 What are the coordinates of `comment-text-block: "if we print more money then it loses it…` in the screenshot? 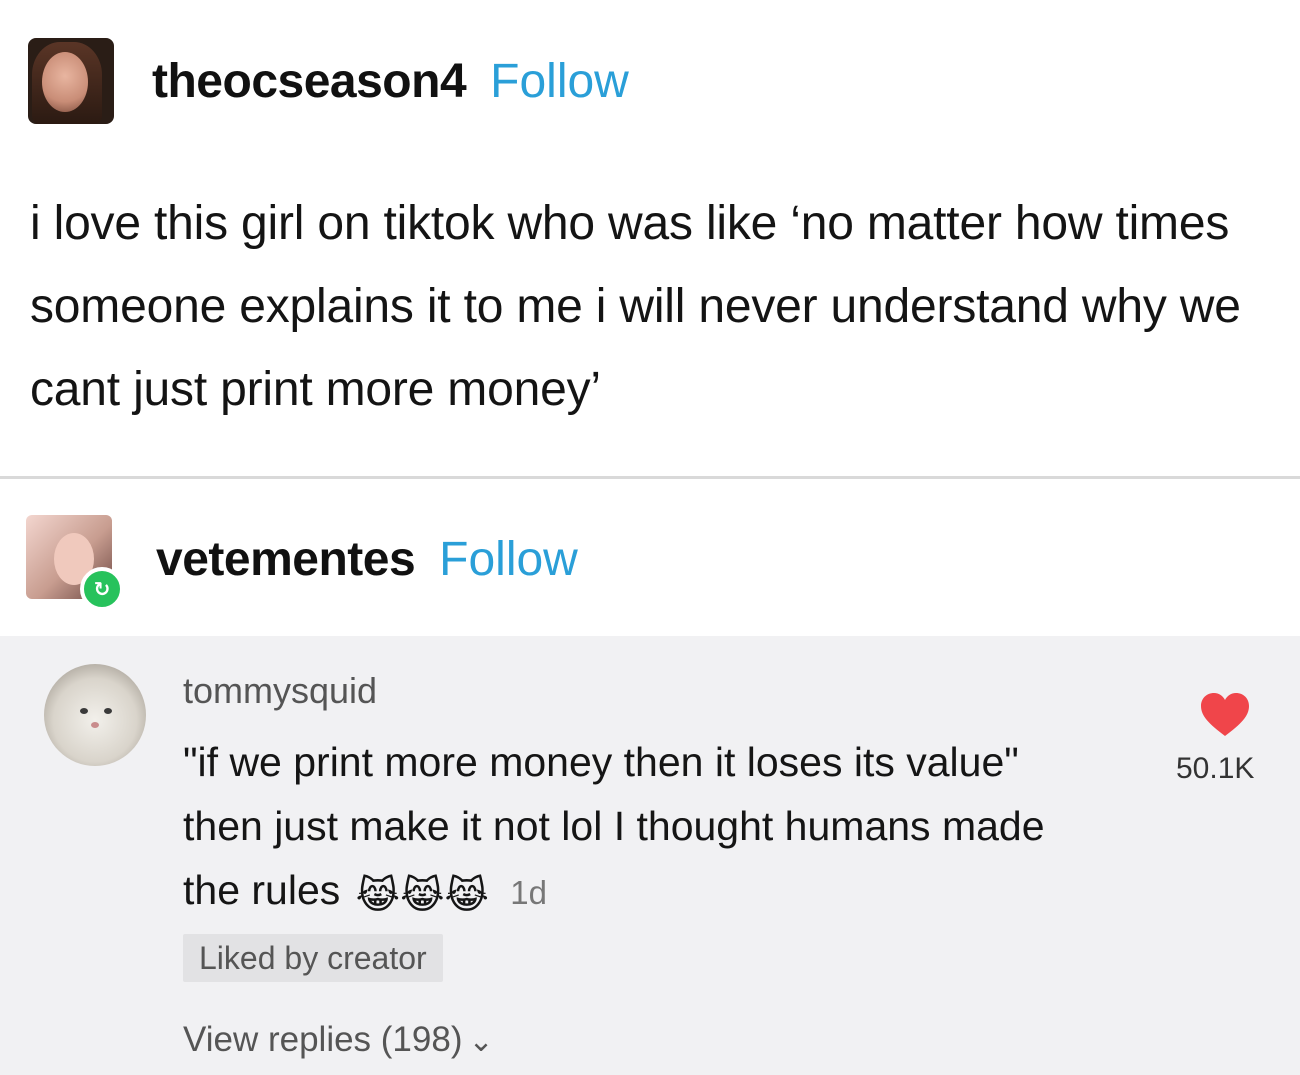 It's located at (633, 828).